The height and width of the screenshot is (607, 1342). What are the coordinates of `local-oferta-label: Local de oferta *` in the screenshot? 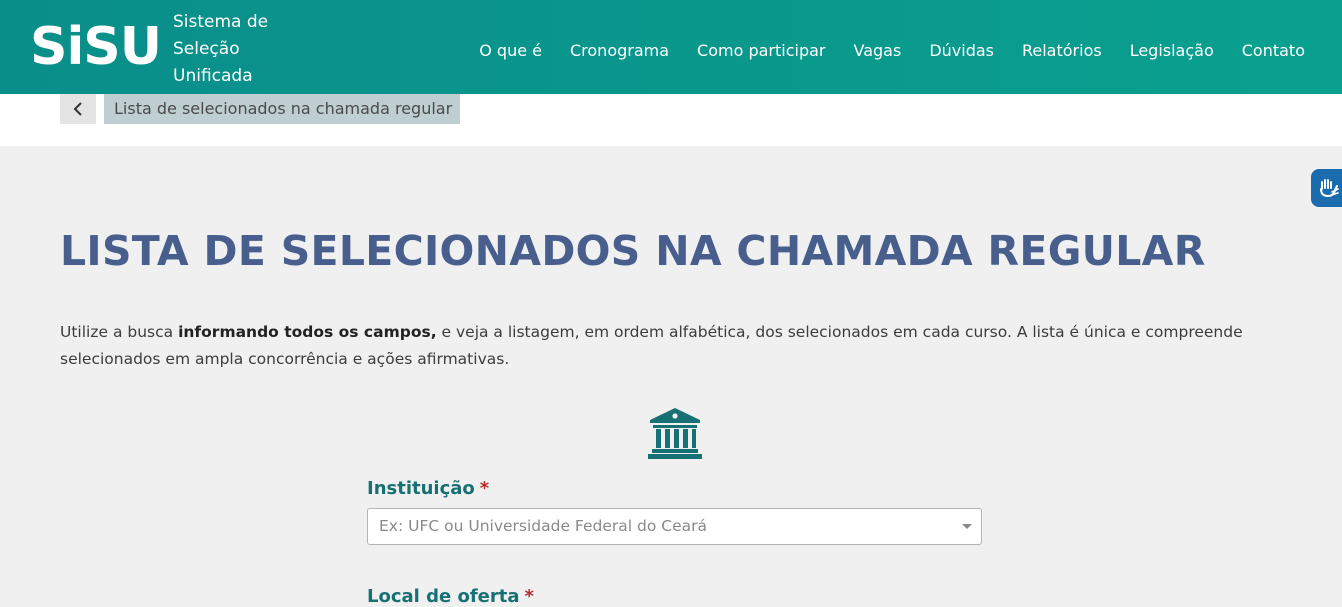 It's located at (450, 596).